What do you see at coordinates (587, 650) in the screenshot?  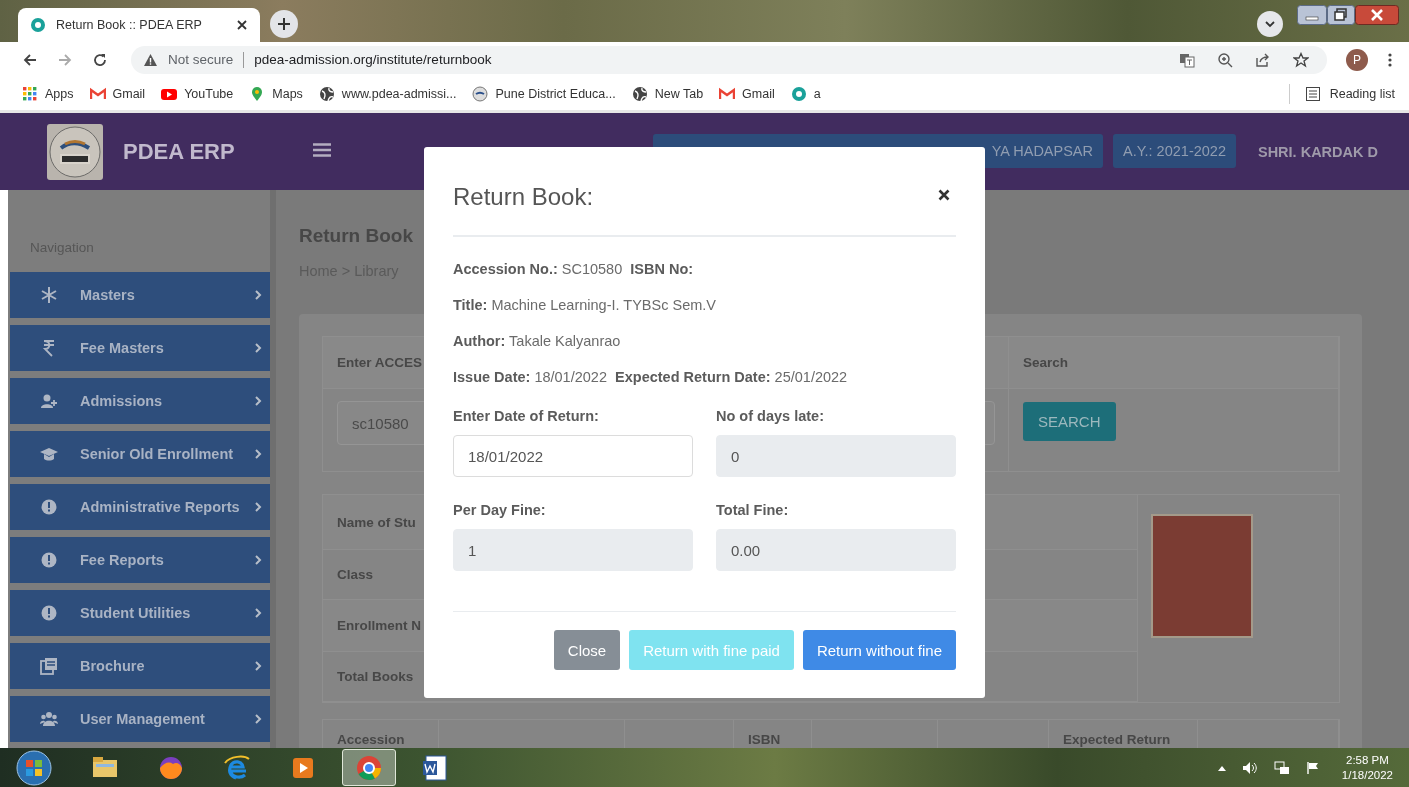 I see `close-button: Close` at bounding box center [587, 650].